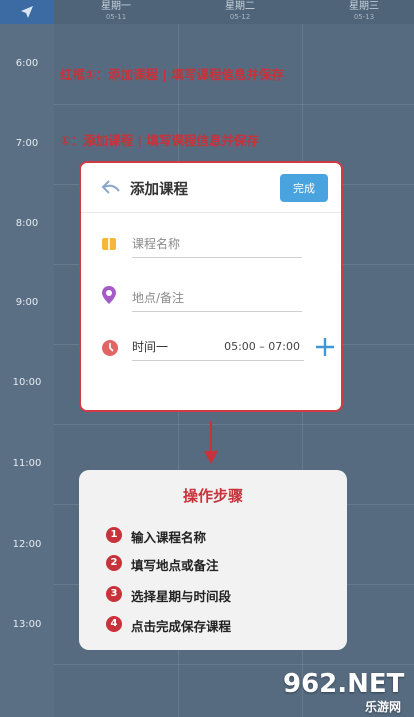 This screenshot has width=414, height=717. Describe the element at coordinates (217, 298) in the screenshot. I see `location-input: 地点/备注` at that location.